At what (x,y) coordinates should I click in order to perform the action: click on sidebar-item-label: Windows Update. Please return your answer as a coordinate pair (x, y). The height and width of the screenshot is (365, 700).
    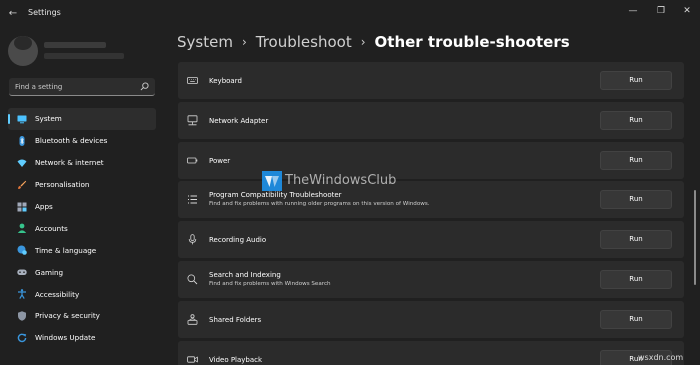
    Looking at the image, I should click on (65, 338).